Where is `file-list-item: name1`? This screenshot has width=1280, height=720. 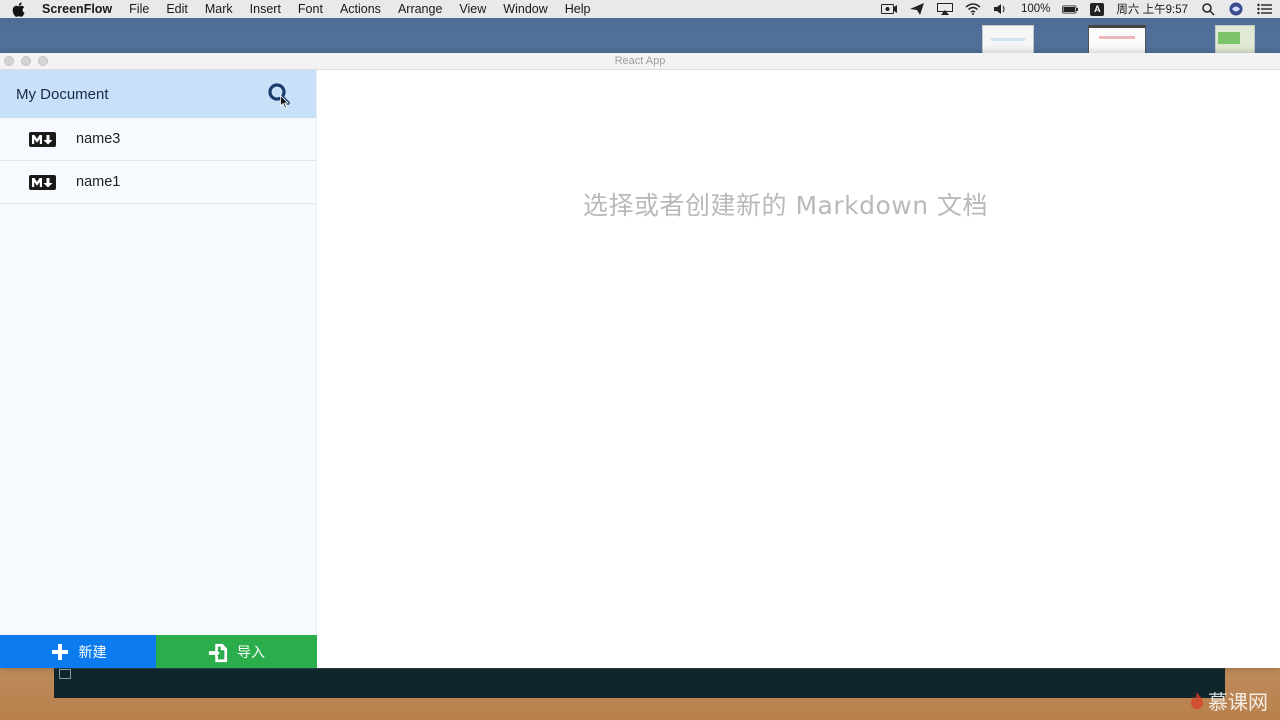 file-list-item: name1 is located at coordinates (158, 182).